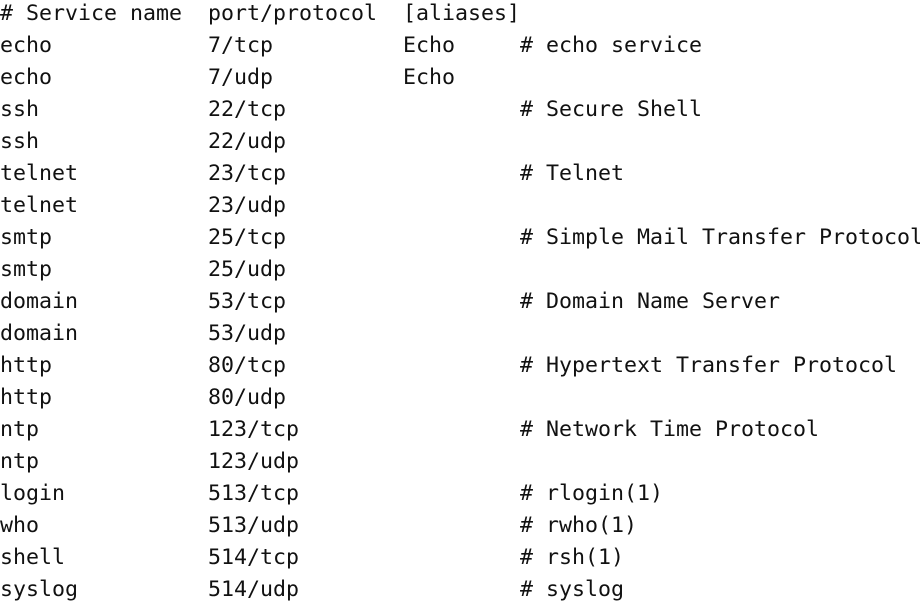  I want to click on service-entry-row: syslog 514/udp # syslog, so click(460, 590).